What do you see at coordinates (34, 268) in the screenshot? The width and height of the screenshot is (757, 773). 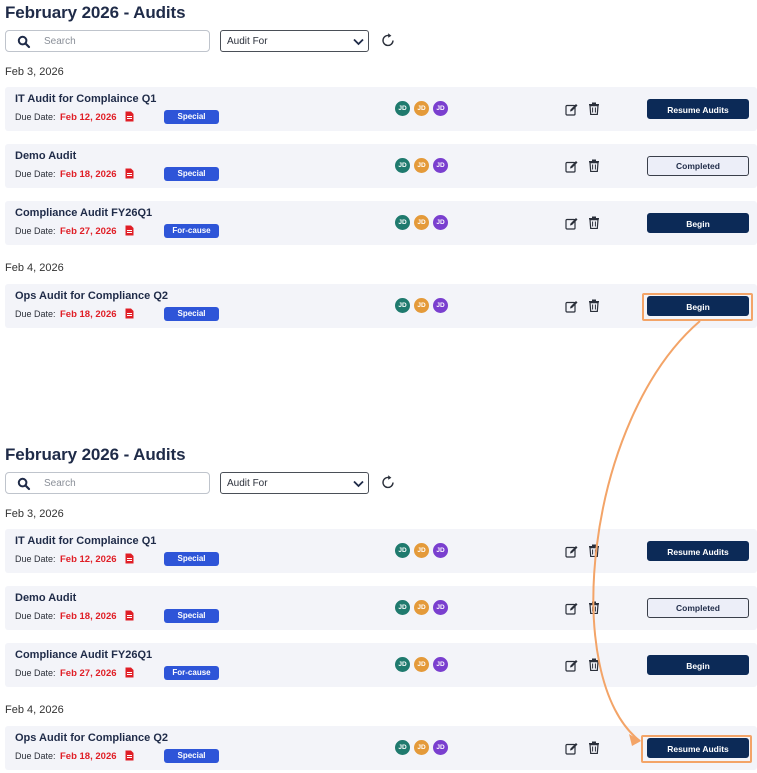 I see `date-header: Feb 4, 2026` at bounding box center [34, 268].